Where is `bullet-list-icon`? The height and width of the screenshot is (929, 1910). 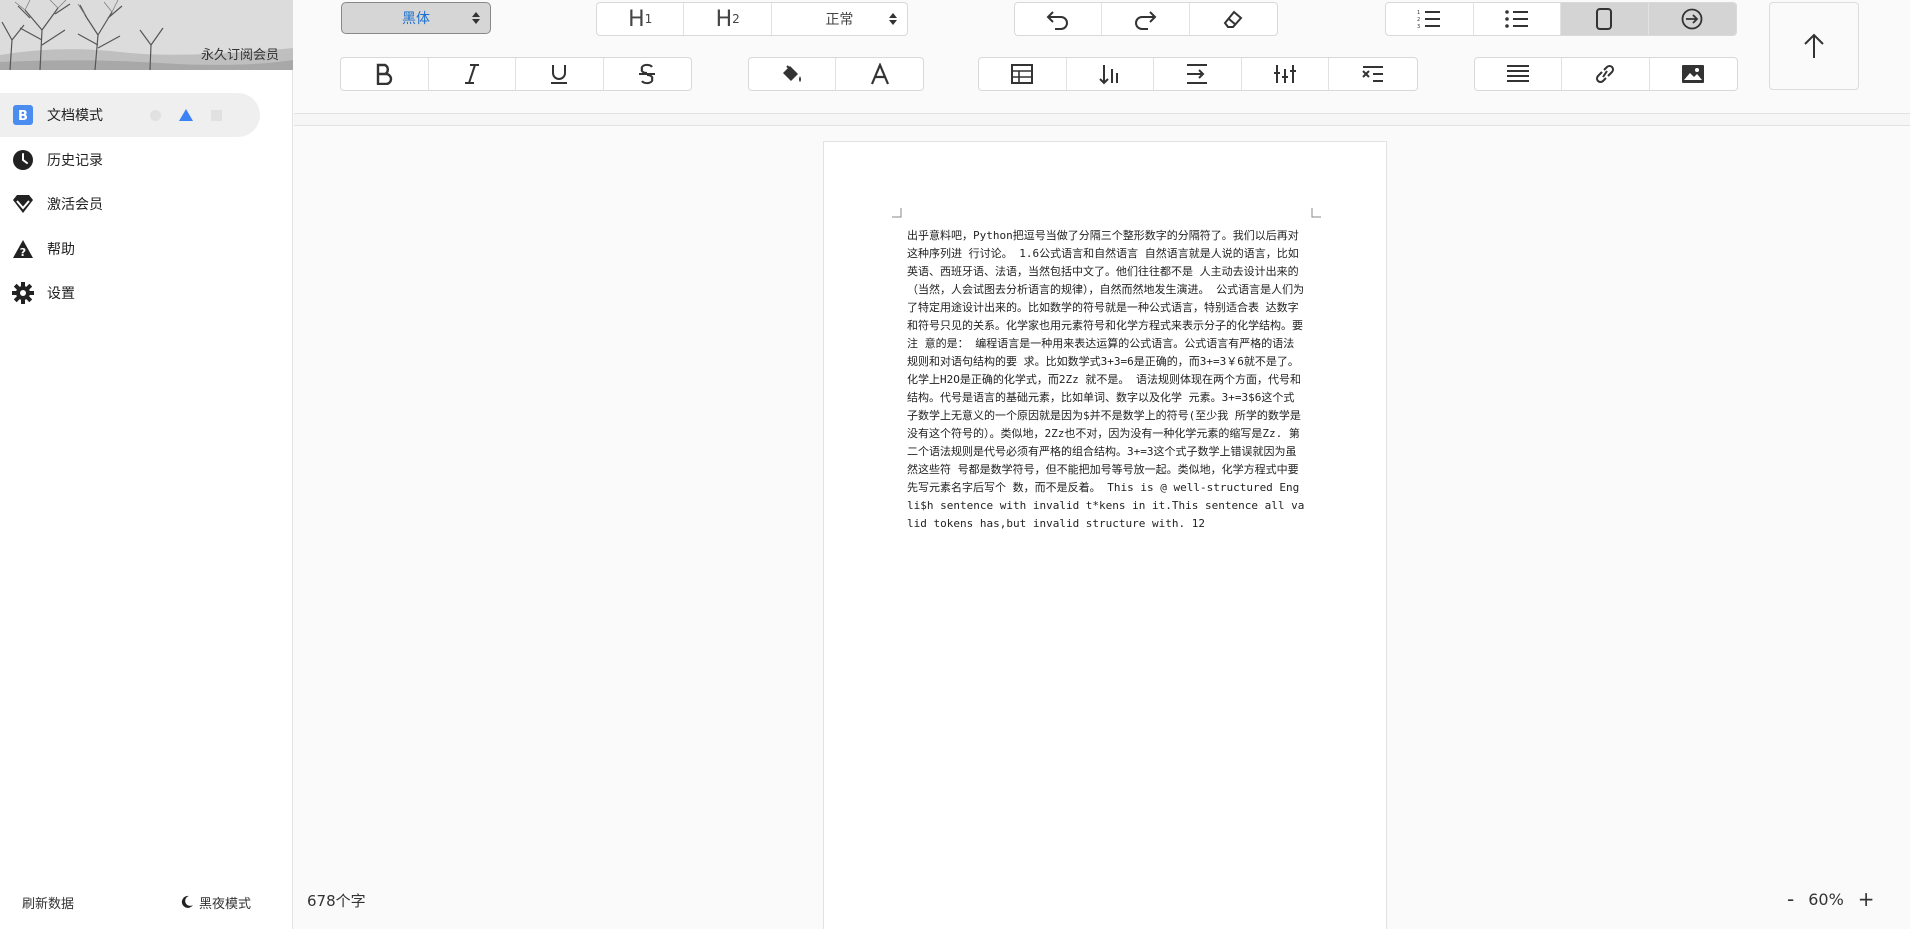 bullet-list-icon is located at coordinates (1516, 19).